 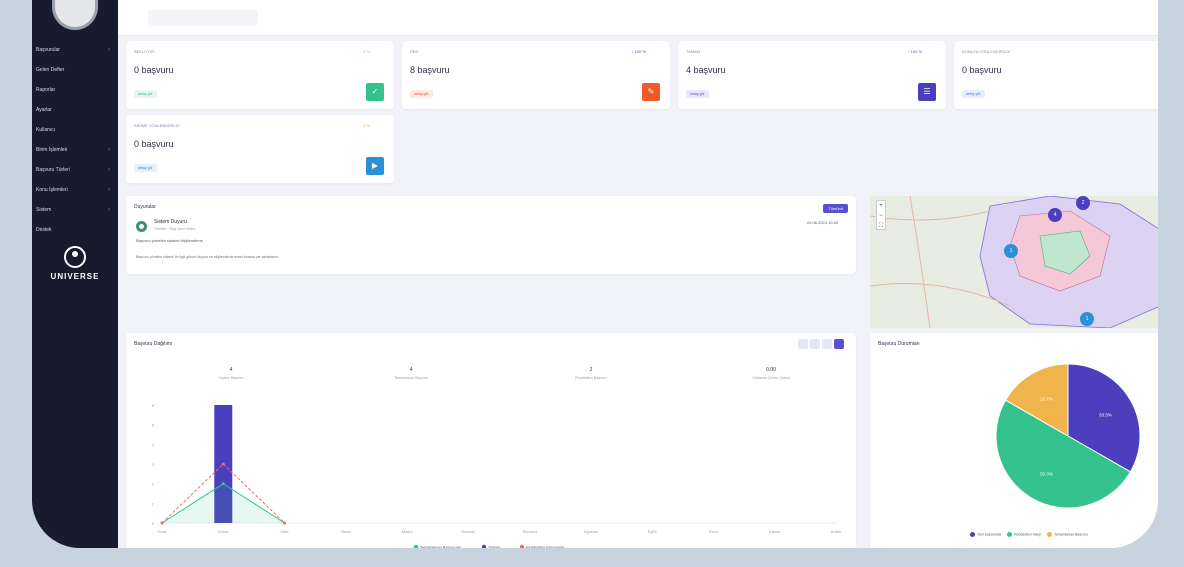 What do you see at coordinates (75, 90) in the screenshot?
I see `sidebar-item: Raporlar` at bounding box center [75, 90].